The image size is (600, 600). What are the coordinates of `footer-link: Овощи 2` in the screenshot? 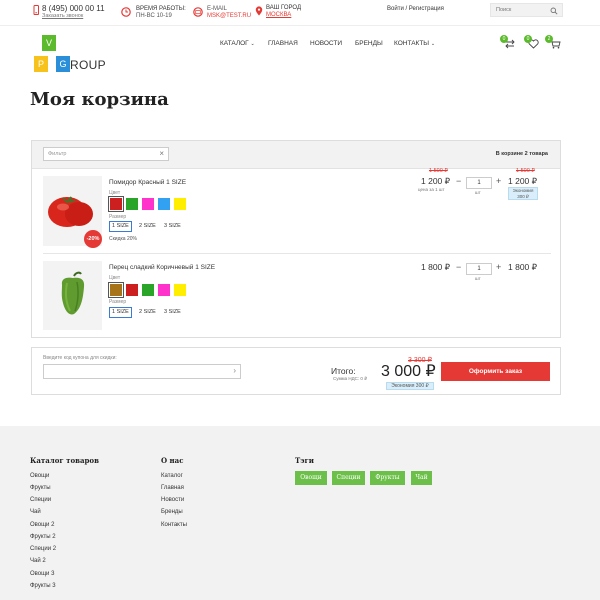 It's located at (42, 525).